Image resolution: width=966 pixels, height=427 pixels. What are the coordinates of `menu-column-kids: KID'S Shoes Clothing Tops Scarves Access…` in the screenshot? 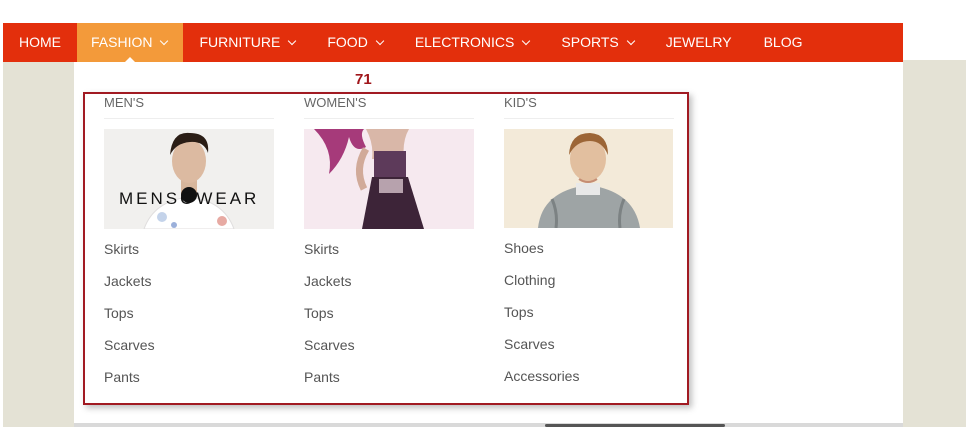 It's located at (589, 243).